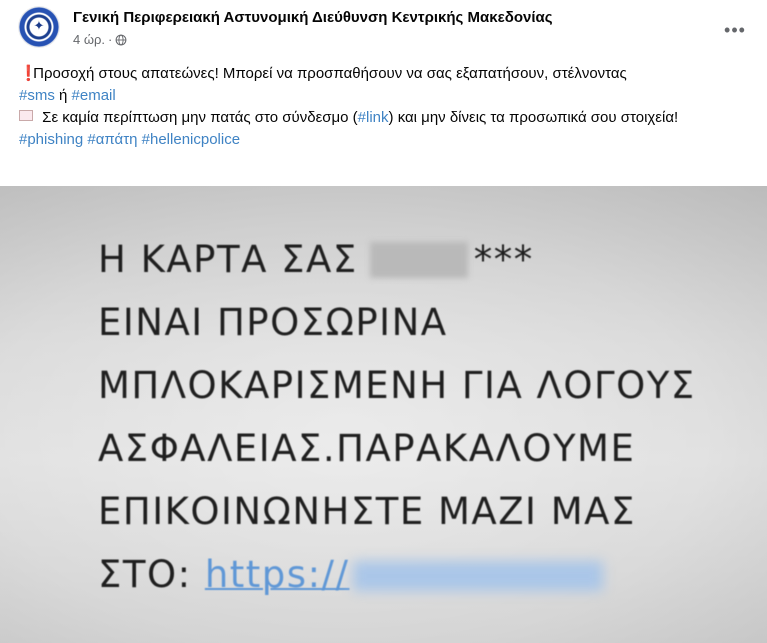 This screenshot has height=643, width=767. I want to click on hashtag-phishing: #phishing, so click(51, 139).